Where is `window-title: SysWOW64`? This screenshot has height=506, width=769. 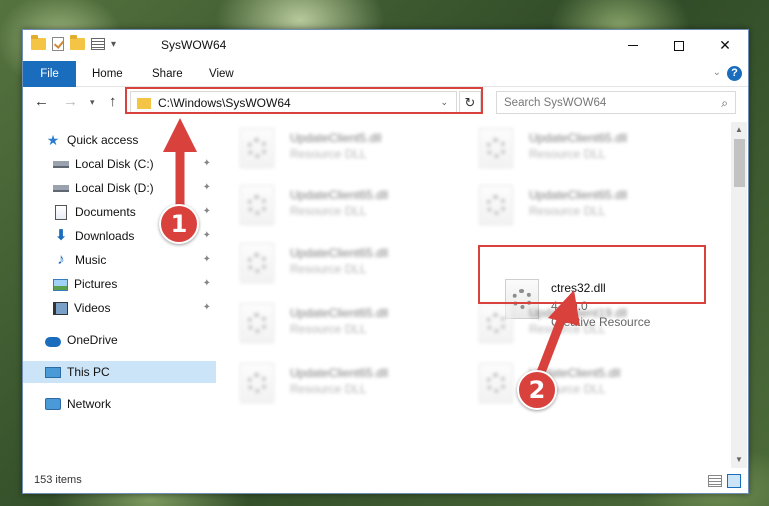
window-title: SysWOW64 is located at coordinates (194, 45).